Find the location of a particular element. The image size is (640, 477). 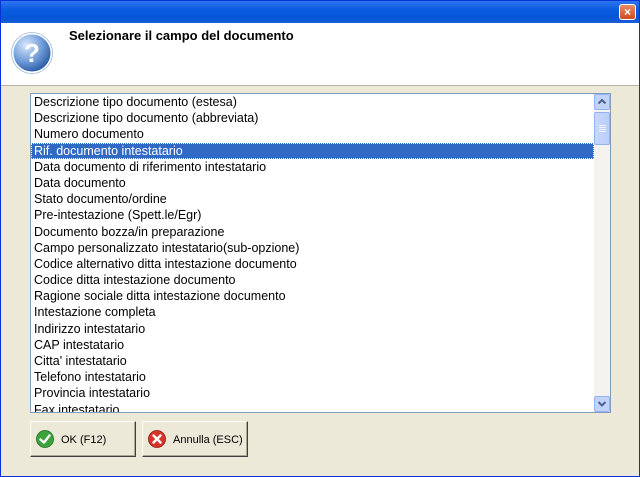

list-item: Pre-intestazione (Spett.le/Egr) is located at coordinates (312, 215).